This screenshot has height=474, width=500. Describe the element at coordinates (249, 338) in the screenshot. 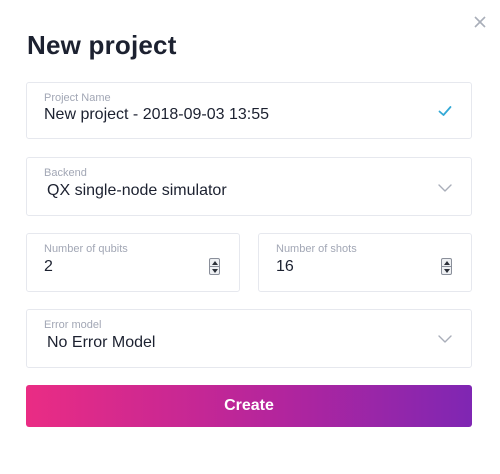

I see `error-model-select: Error model No Error Model` at that location.